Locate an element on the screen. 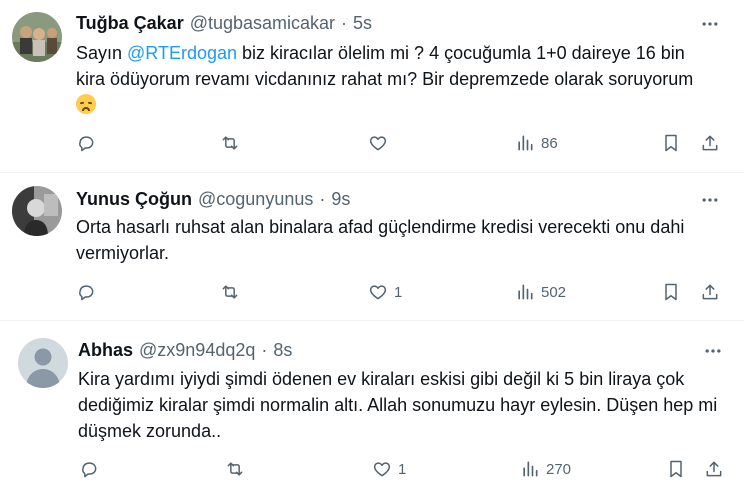 This screenshot has width=744, height=503. user-handle: @zx9n94dq2q is located at coordinates (197, 350).